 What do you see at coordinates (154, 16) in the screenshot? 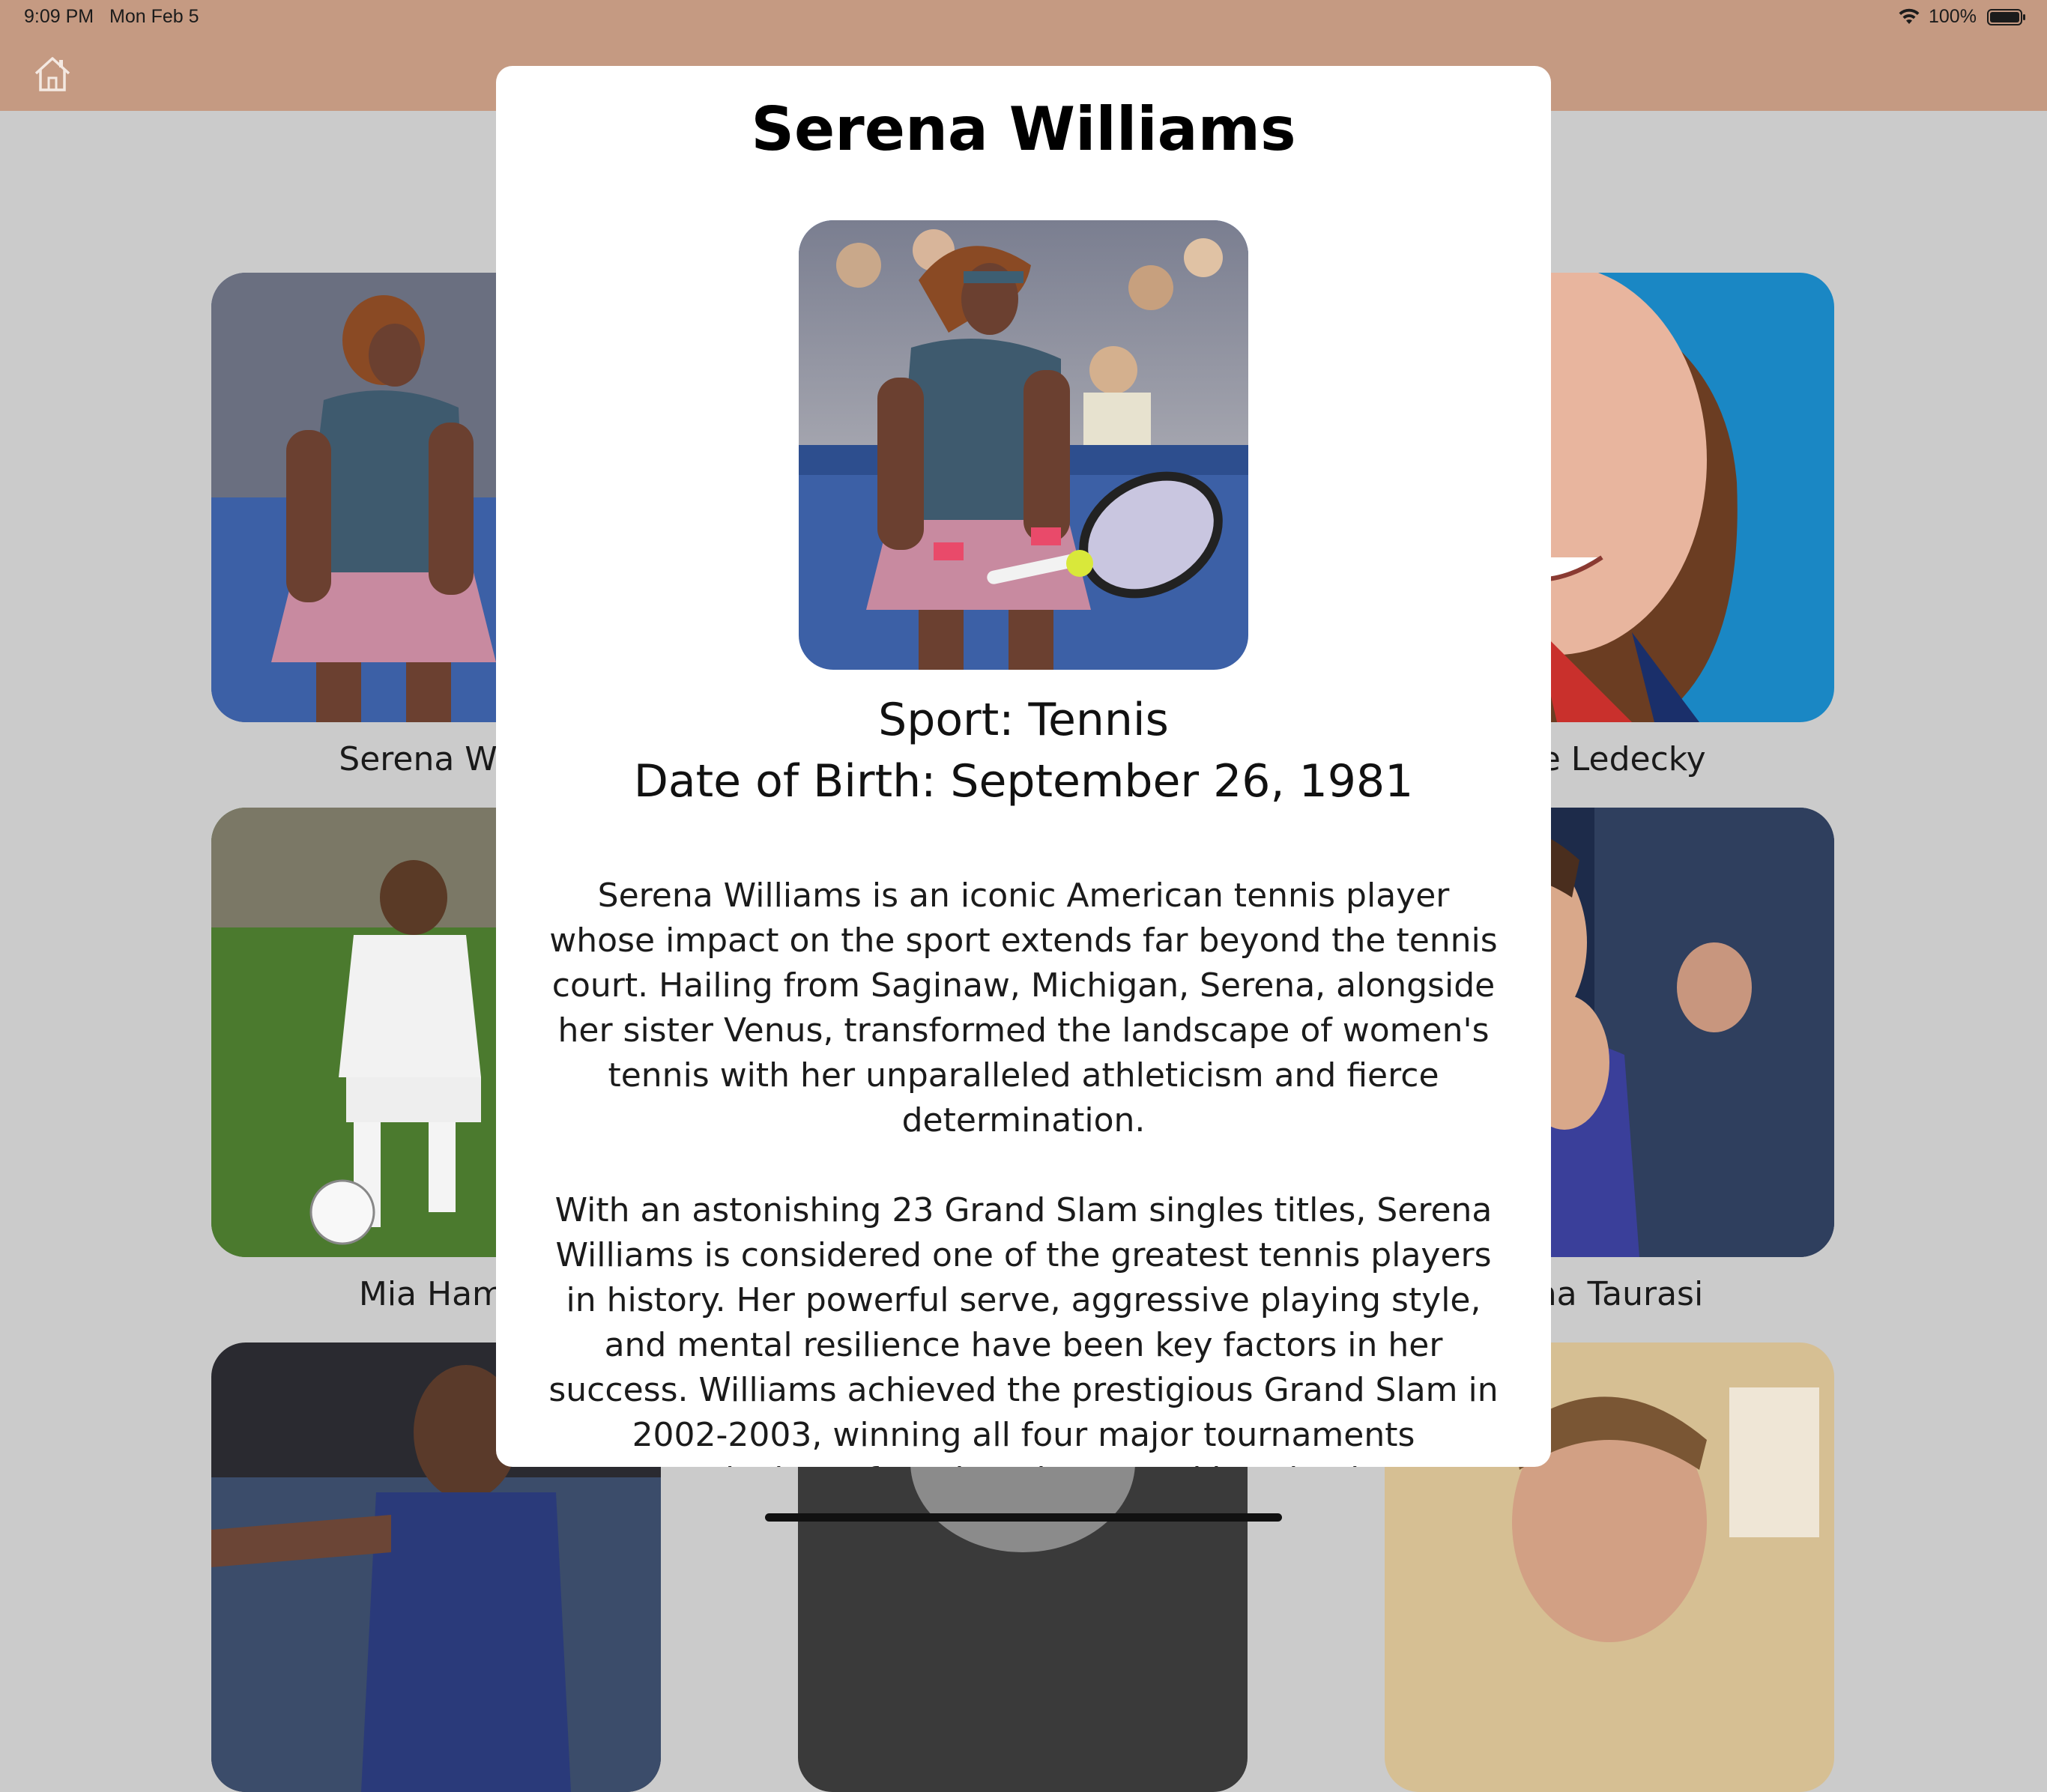
I see `status-date: Mon Feb 5` at bounding box center [154, 16].